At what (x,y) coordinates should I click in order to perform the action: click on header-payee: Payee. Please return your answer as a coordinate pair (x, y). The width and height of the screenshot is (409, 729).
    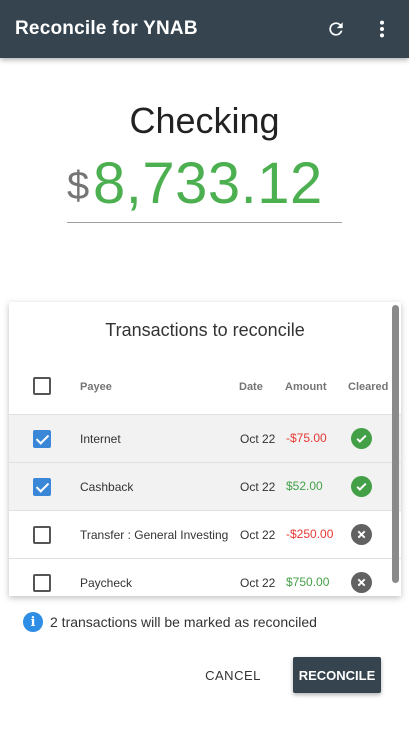
    Looking at the image, I should click on (96, 387).